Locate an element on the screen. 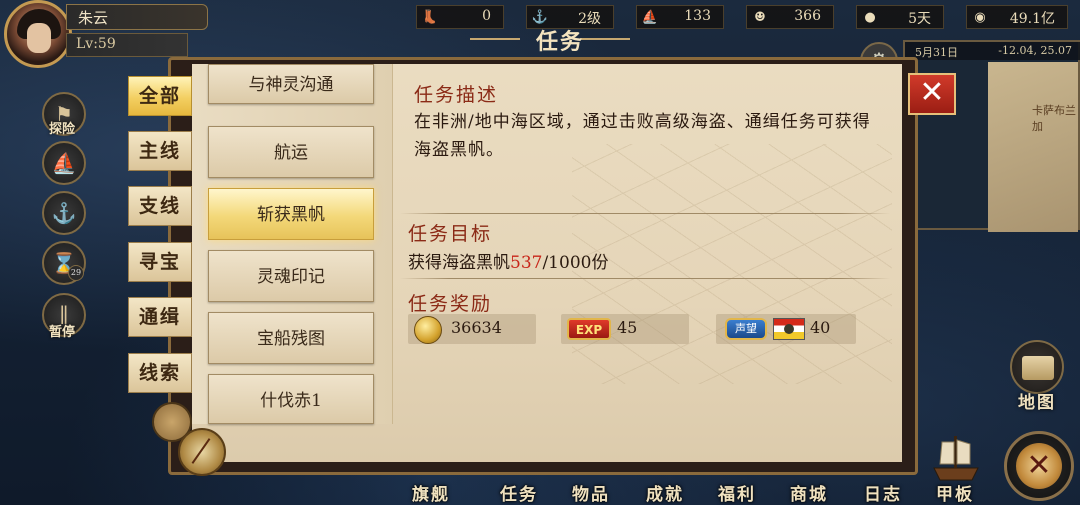 Image resolution: width=1080 pixels, height=505 pixels. nav-shop: 商城 is located at coordinates (809, 492).